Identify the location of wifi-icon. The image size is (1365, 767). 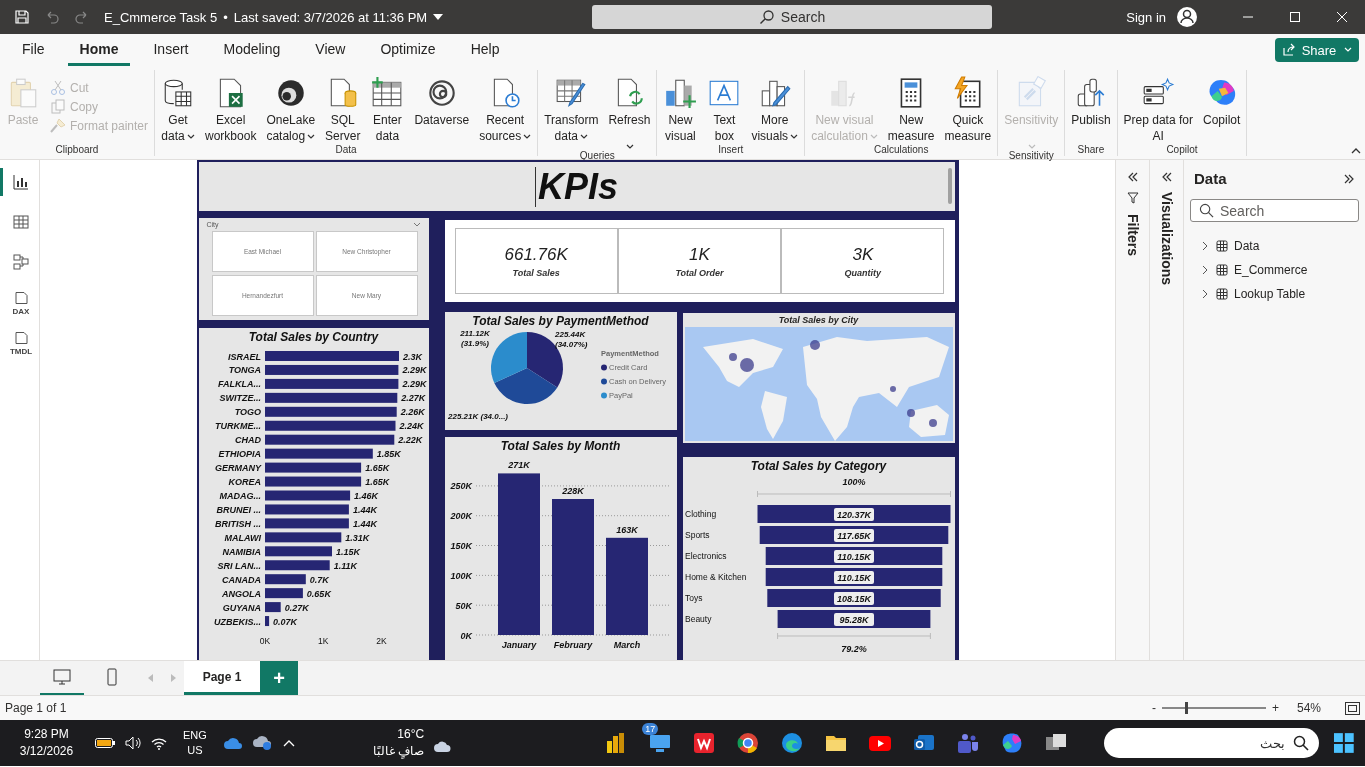
(159, 743).